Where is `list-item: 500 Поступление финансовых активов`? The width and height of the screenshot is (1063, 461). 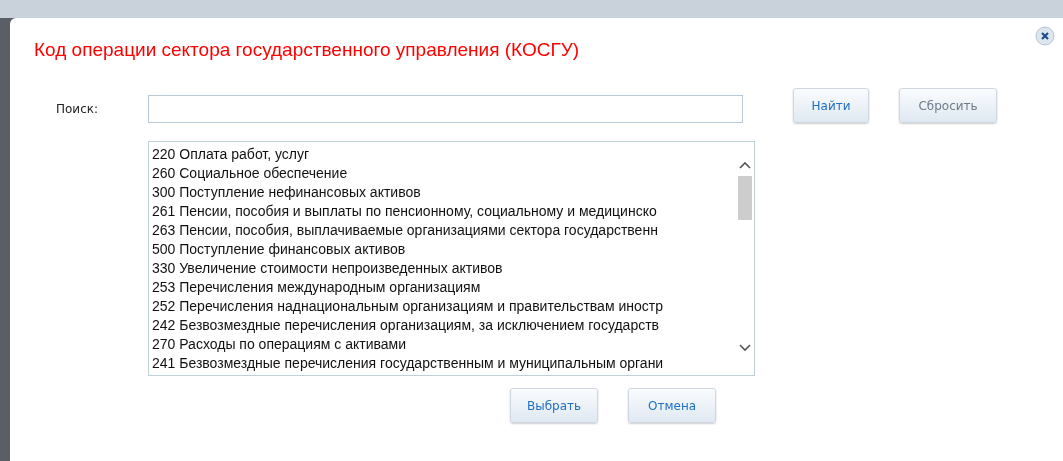 list-item: 500 Поступление финансовых активов is located at coordinates (444, 249).